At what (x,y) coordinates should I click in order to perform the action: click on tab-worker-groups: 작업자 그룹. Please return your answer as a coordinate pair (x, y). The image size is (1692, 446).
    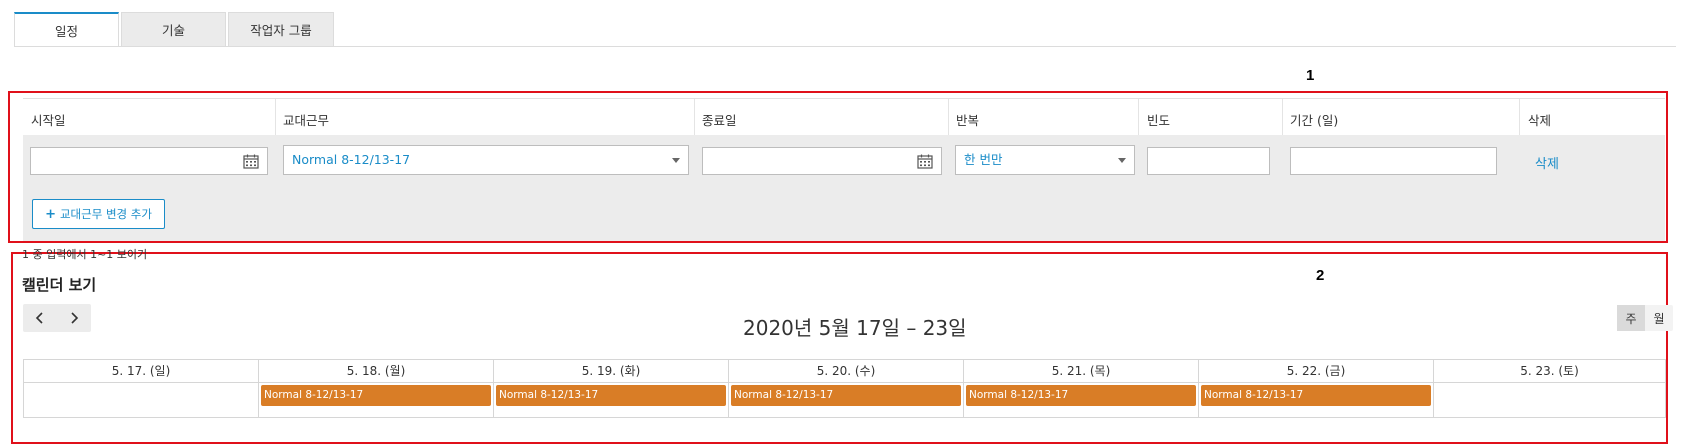
    Looking at the image, I should click on (281, 29).